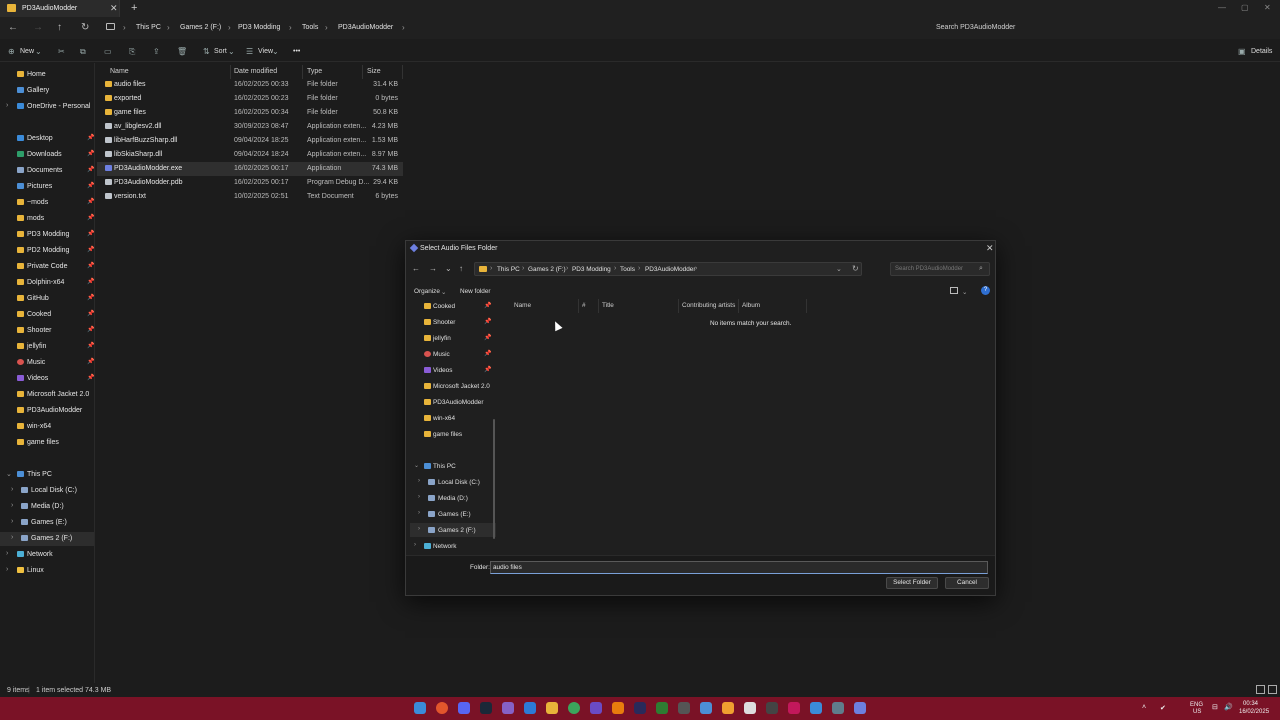 Image resolution: width=1280 pixels, height=720 pixels. What do you see at coordinates (47, 331) in the screenshot?
I see `nav-shooter: Shooter 📌` at bounding box center [47, 331].